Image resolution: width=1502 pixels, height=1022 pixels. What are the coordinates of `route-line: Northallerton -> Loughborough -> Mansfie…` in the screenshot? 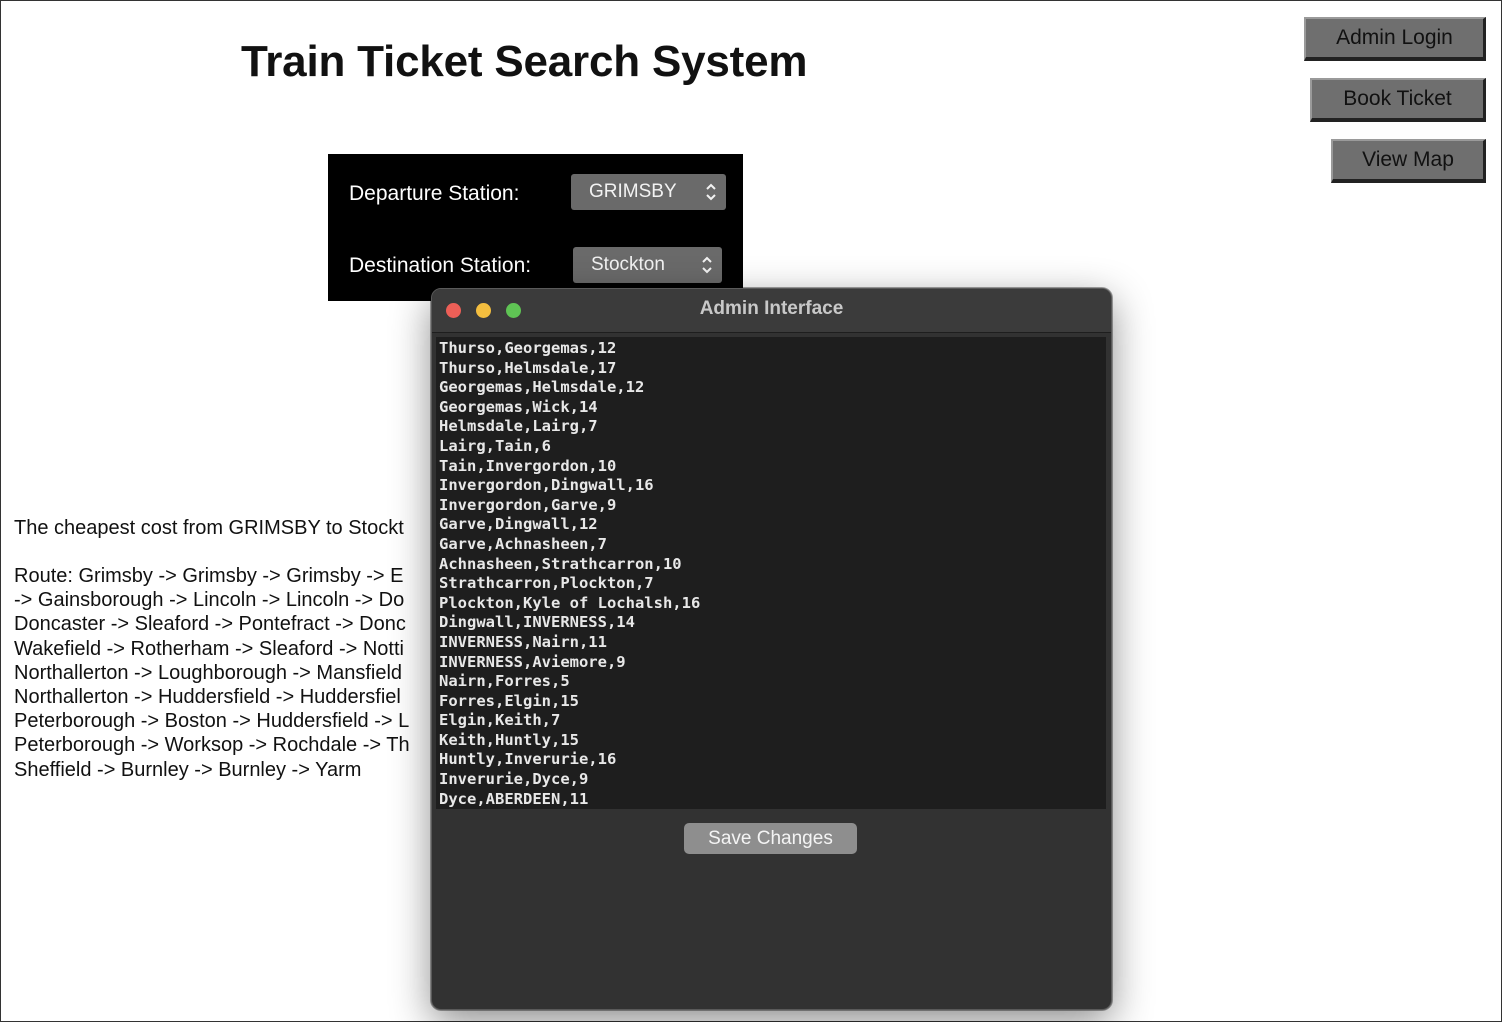 It's located at (208, 672).